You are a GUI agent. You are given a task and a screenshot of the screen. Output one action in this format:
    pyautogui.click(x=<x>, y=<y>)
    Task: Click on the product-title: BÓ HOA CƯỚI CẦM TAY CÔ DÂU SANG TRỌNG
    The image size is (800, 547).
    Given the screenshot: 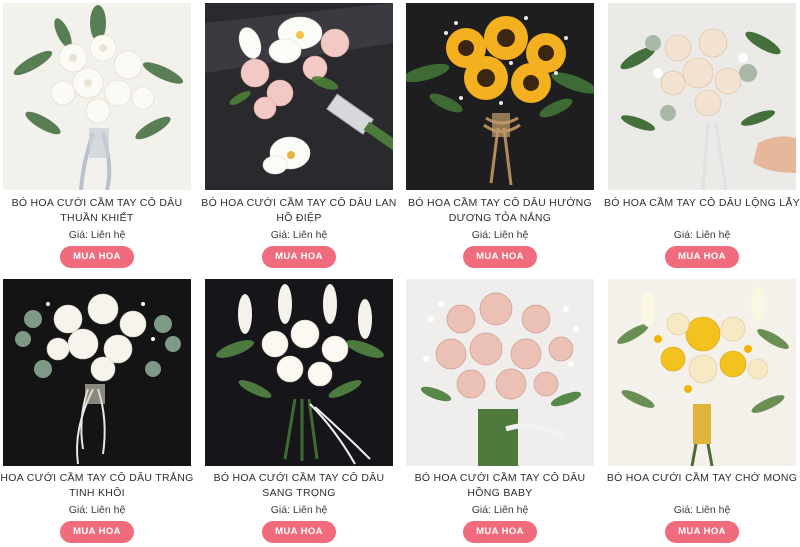 What is the action you would take?
    pyautogui.click(x=299, y=486)
    